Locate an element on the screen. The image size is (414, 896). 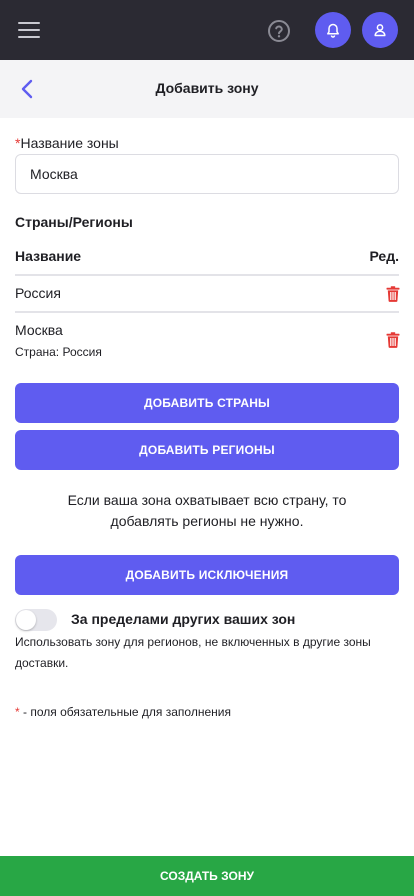
outside-zones-toggle is located at coordinates (36, 620).